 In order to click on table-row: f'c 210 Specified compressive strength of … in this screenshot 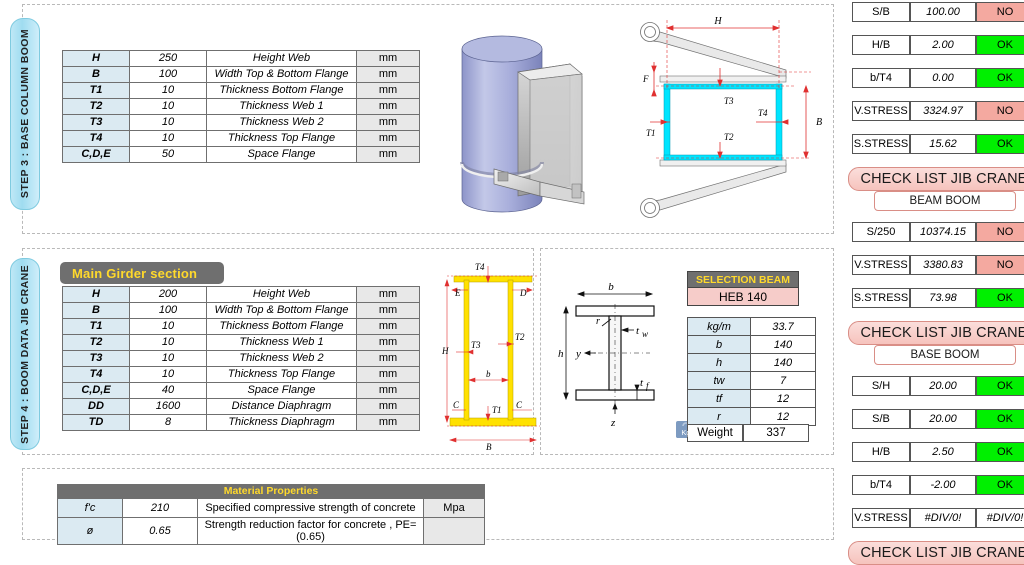, I will do `click(271, 508)`.